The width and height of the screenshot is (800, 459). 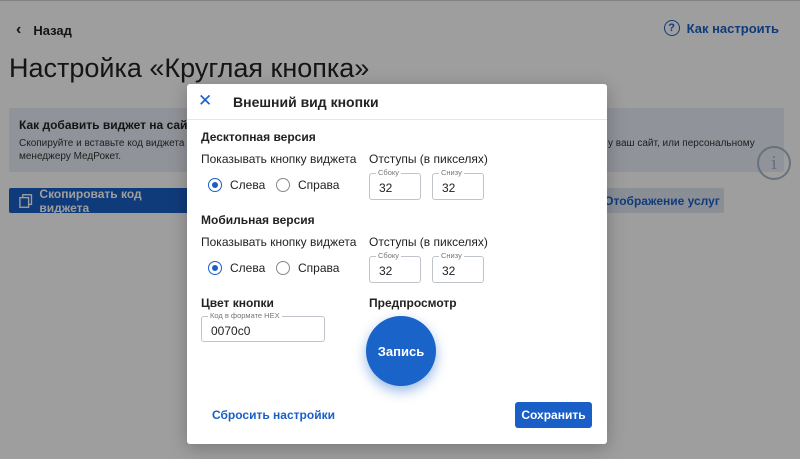 I want to click on mobile-radio-left: Слева, so click(x=236, y=268).